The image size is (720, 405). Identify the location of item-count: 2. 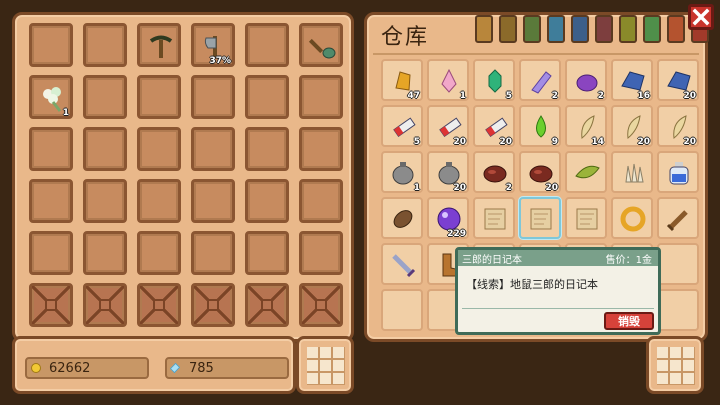
(600, 96).